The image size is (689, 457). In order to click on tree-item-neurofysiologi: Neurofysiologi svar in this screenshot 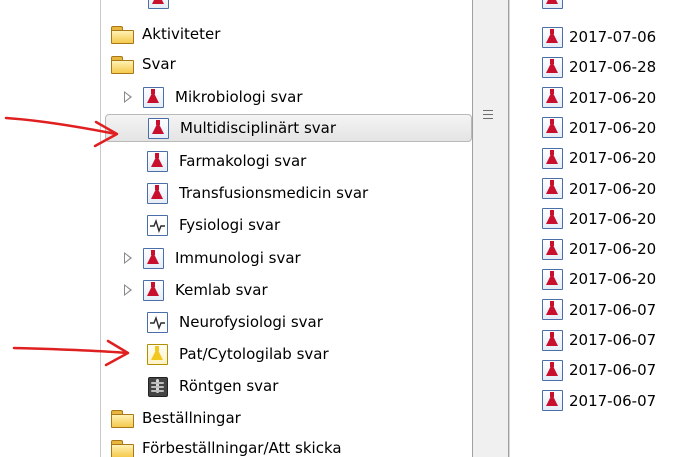, I will do `click(235, 322)`.